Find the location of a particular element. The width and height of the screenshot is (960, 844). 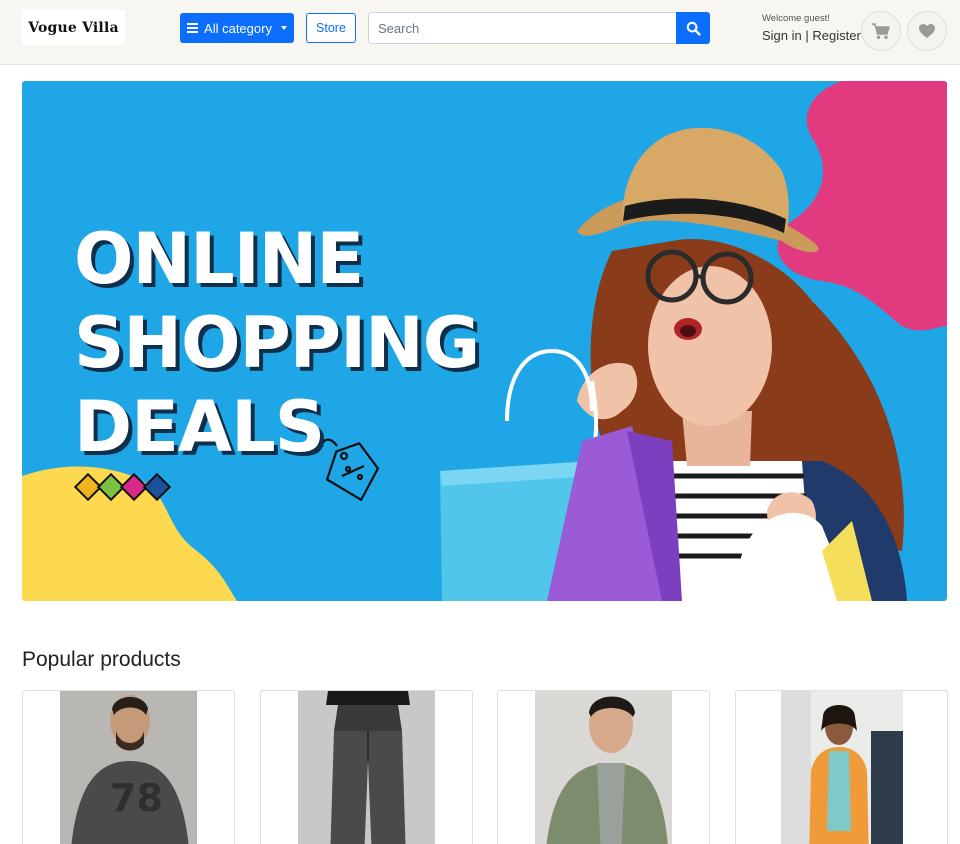

cart-button is located at coordinates (881, 31).